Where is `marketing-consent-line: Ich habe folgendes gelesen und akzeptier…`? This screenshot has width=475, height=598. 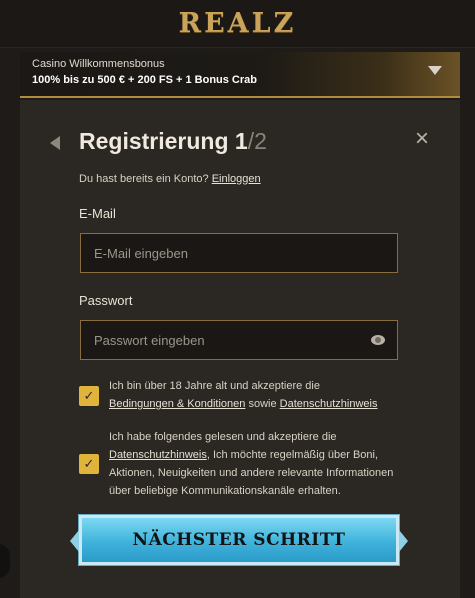
marketing-consent-line: Ich habe folgendes gelesen und akzeptier… is located at coordinates (223, 437).